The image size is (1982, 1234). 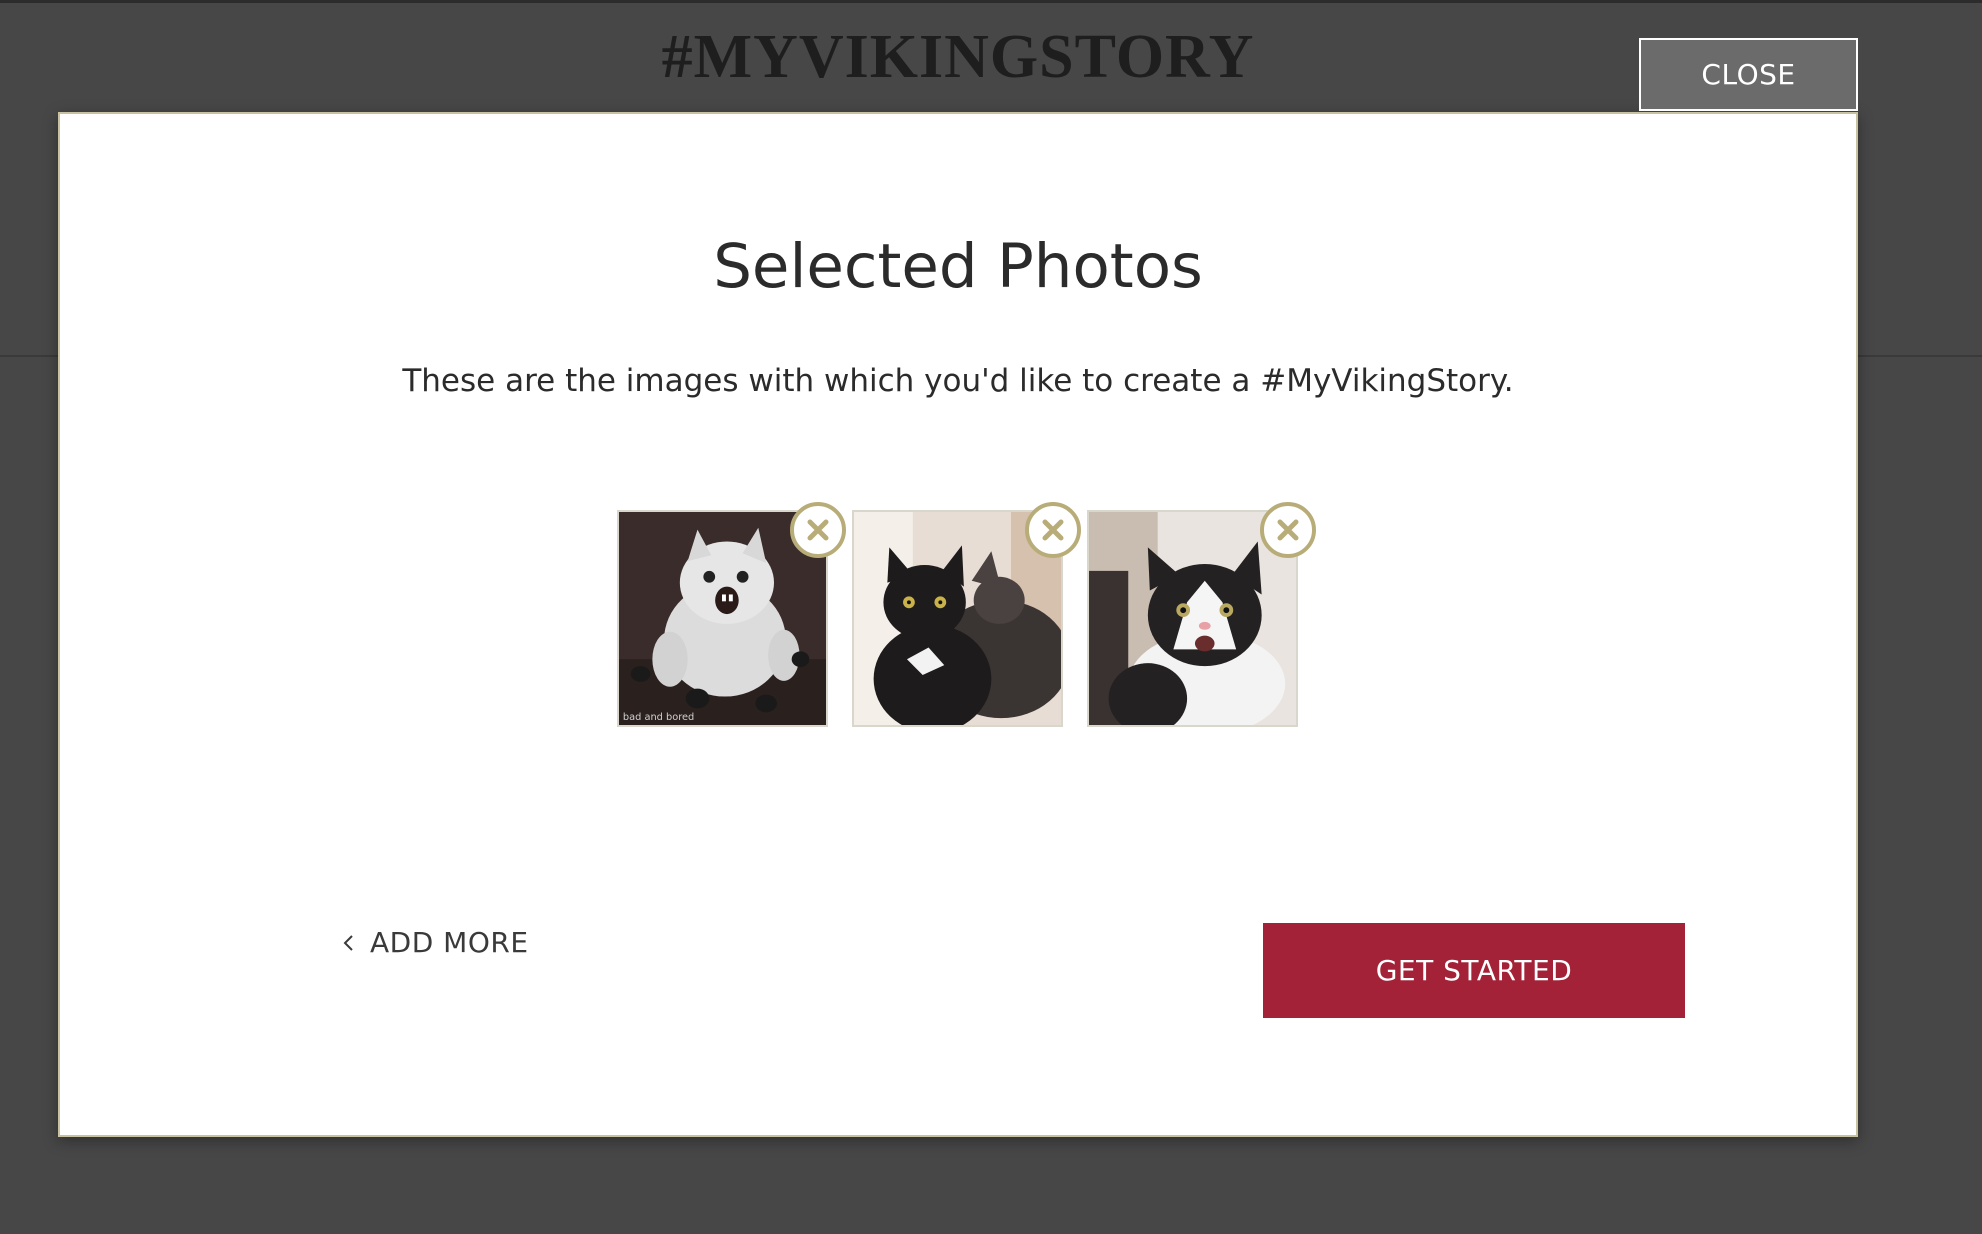 I want to click on add-more-link: ADD MORE, so click(x=435, y=942).